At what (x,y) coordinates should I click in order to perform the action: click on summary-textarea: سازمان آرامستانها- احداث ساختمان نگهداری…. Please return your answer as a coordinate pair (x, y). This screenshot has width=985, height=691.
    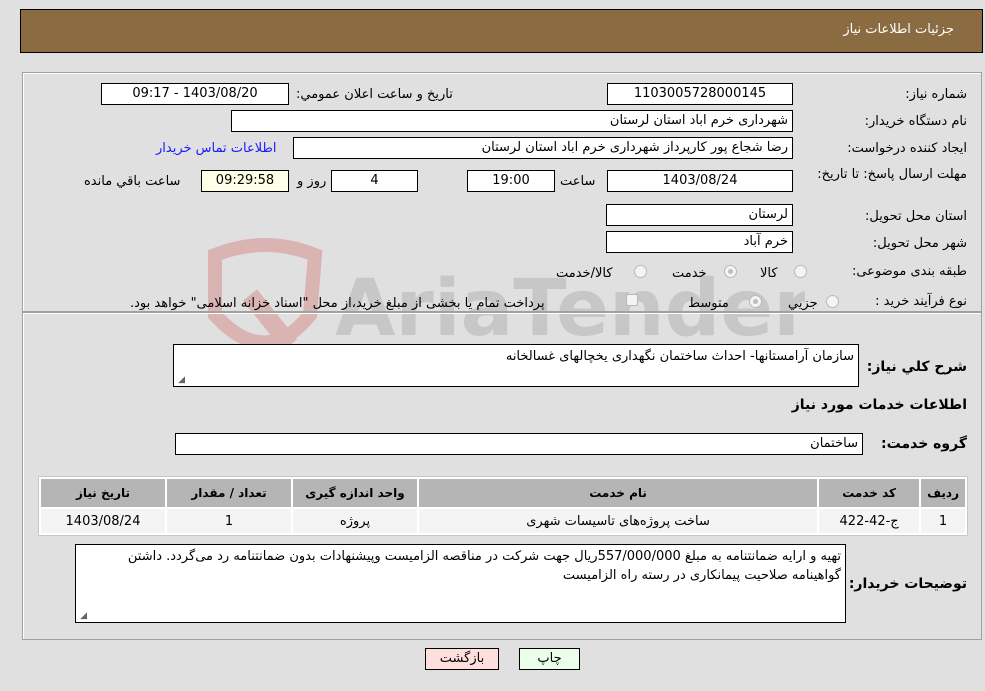
    Looking at the image, I should click on (516, 365).